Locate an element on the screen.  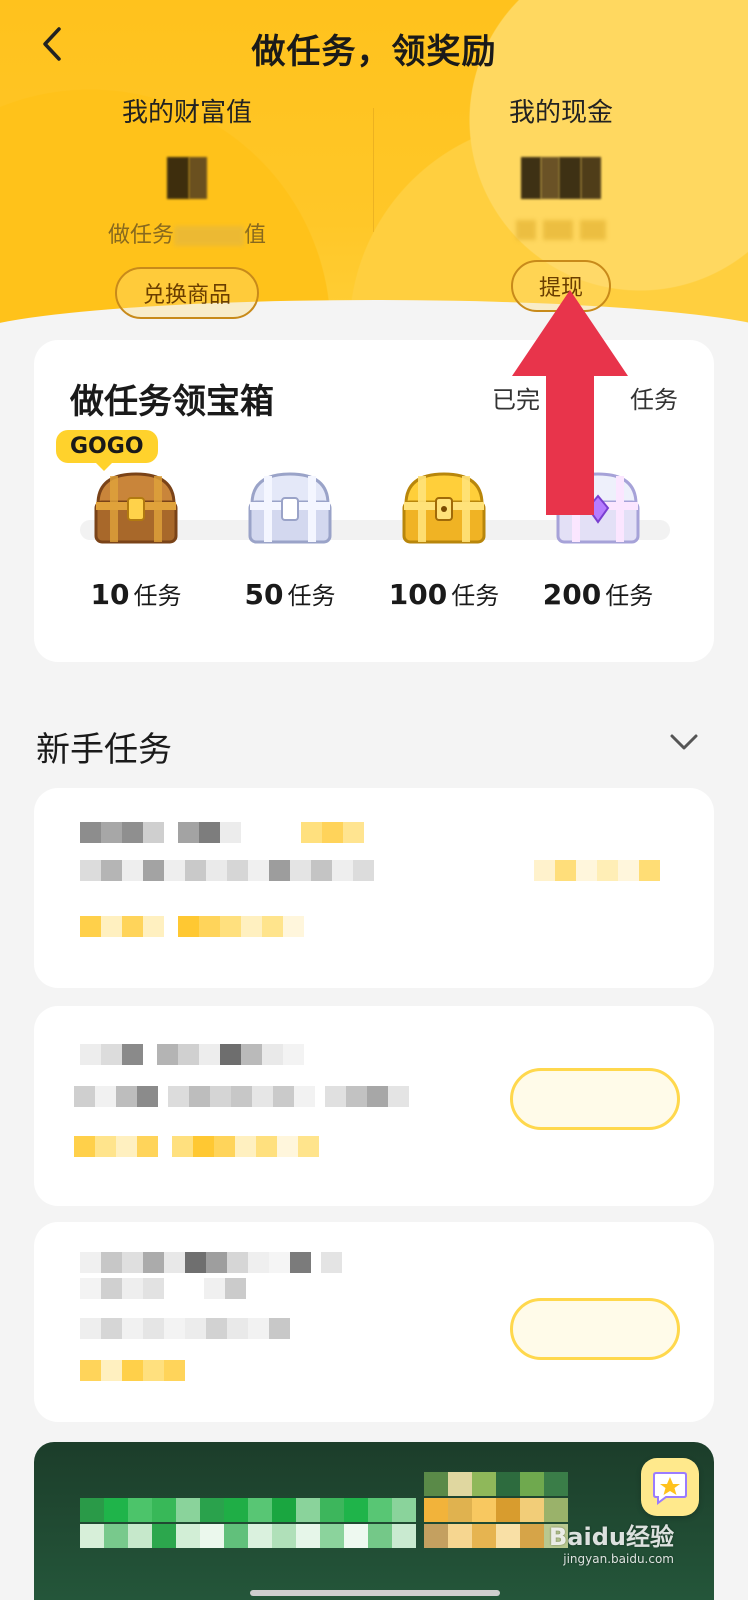
chat-star-button is located at coordinates (670, 1487).